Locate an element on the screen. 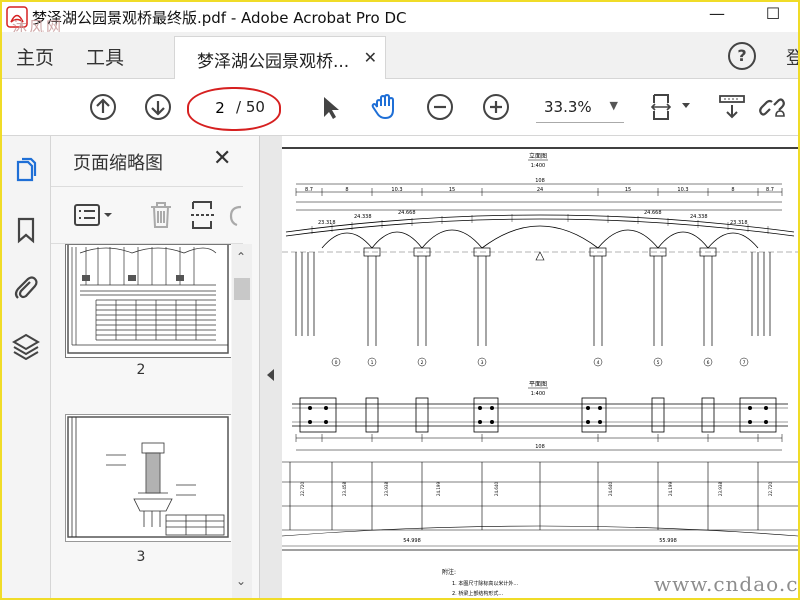 The width and height of the screenshot is (800, 600). elev-right-3: 23.318 is located at coordinates (739, 223).